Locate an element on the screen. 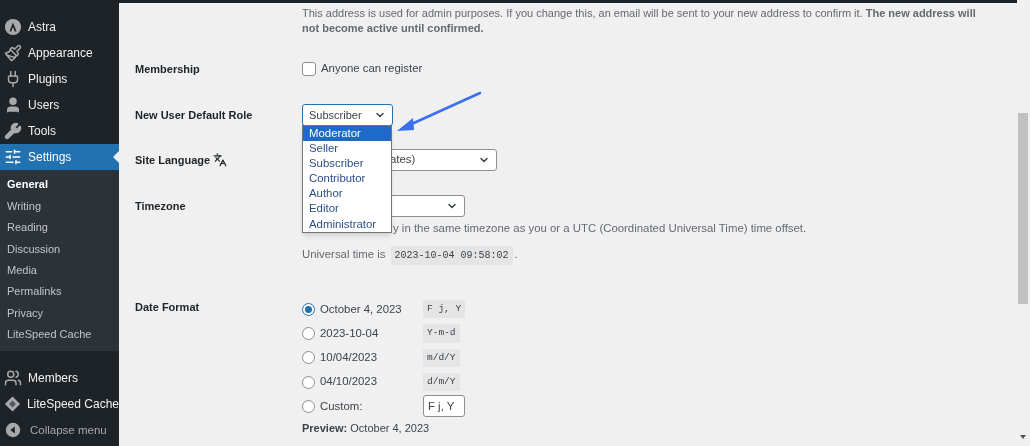 The height and width of the screenshot is (446, 1030). format-code: F j, Y is located at coordinates (444, 309).